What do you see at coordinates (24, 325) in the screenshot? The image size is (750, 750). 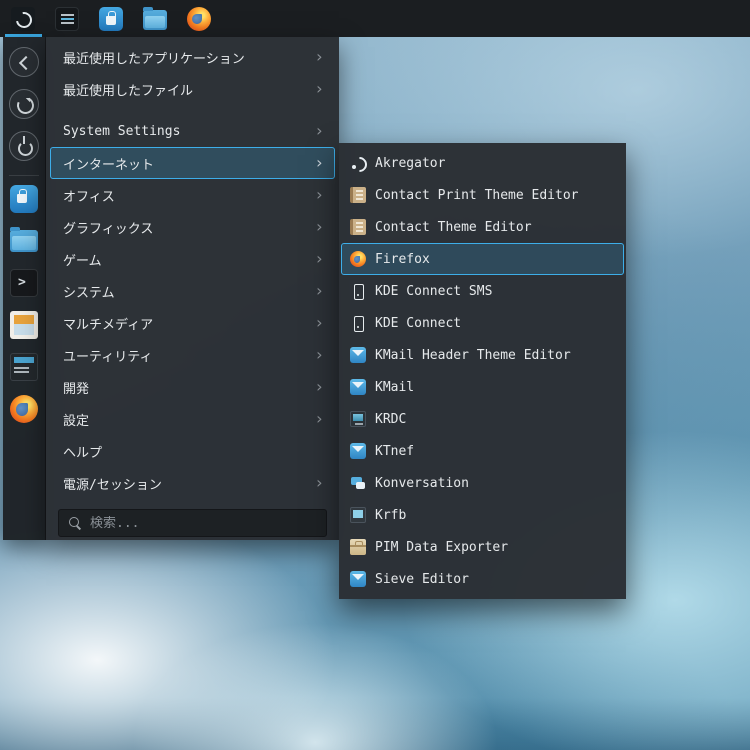 I see `favorite-kontact-icon` at bounding box center [24, 325].